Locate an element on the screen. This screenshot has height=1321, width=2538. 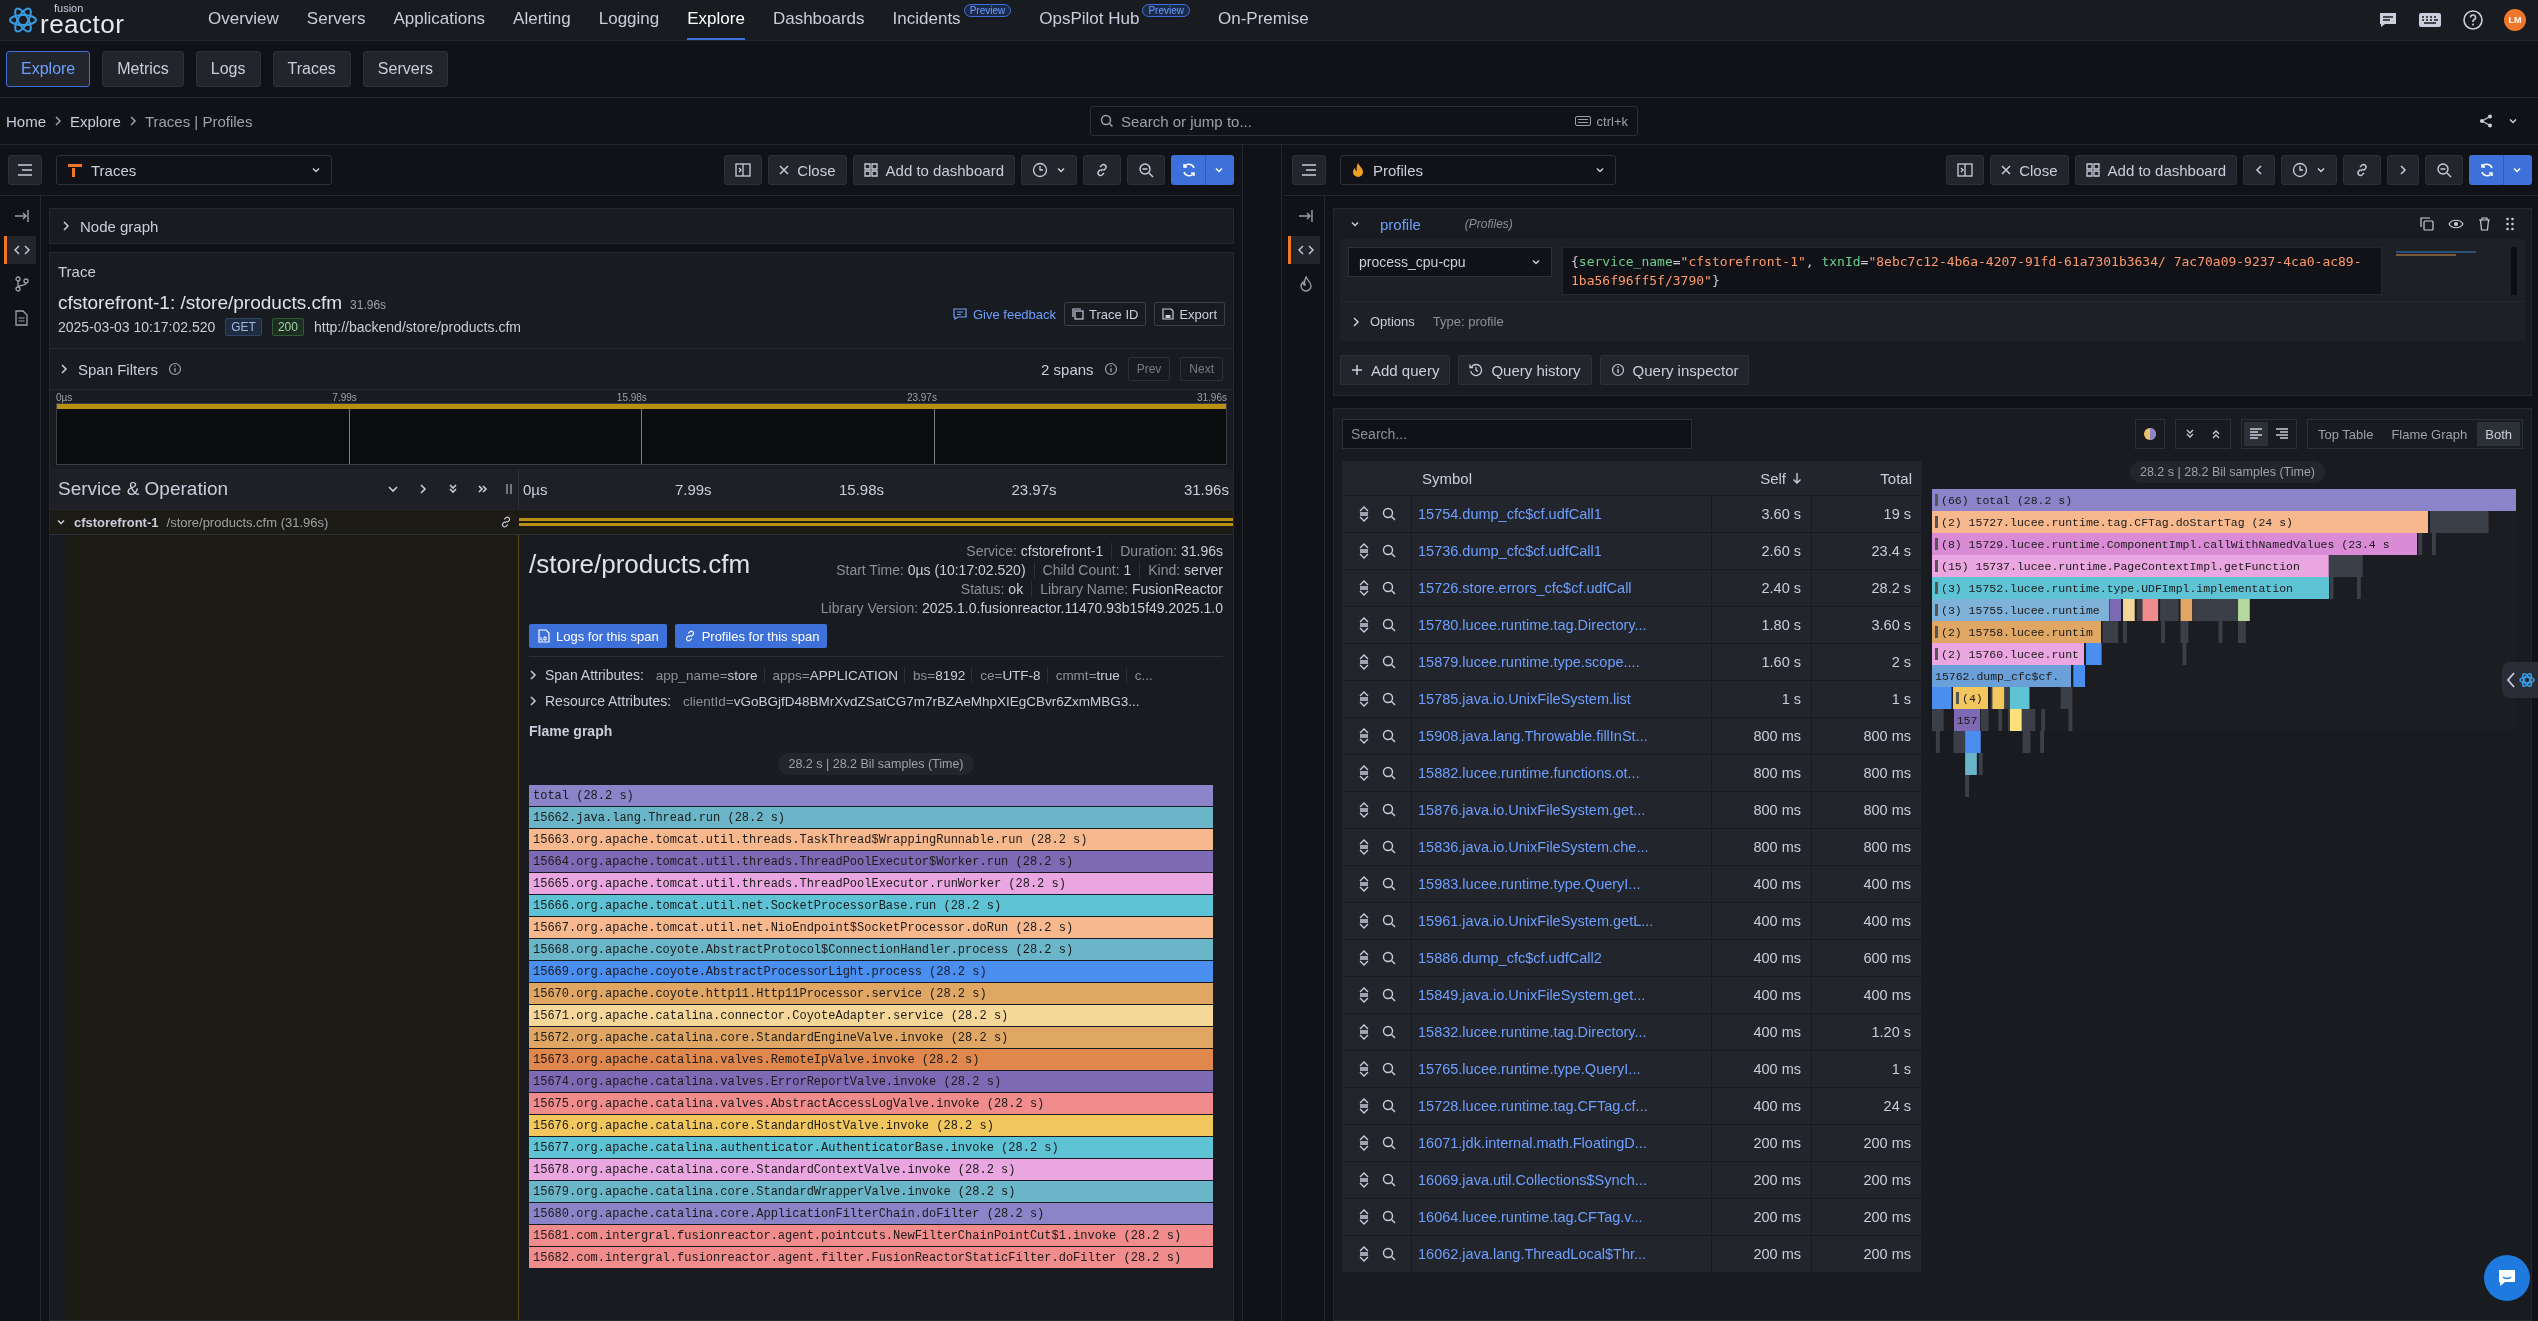
symbol-link: 15886.dump_cfc$cf.udfCall2 is located at coordinates (1562, 958).